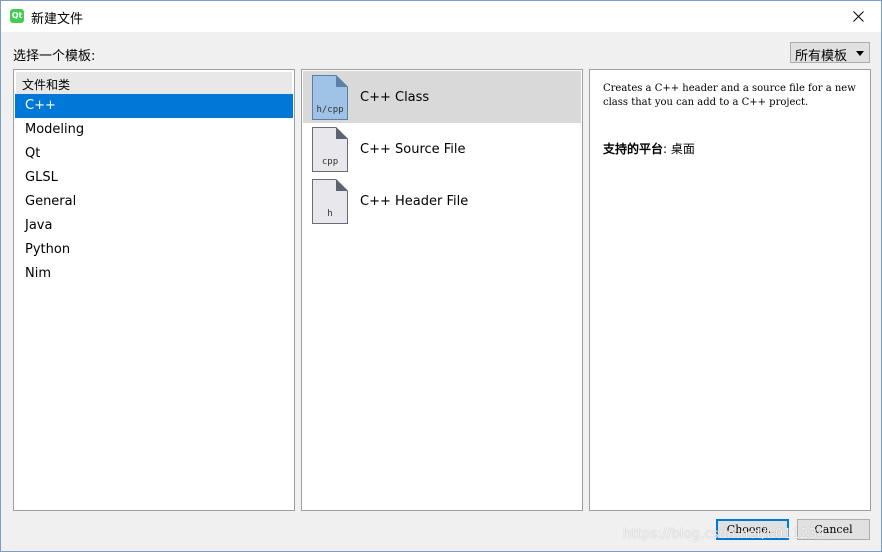 This screenshot has height=552, width=882. What do you see at coordinates (395, 97) in the screenshot?
I see `template-label-cpp-class: C++ Class` at bounding box center [395, 97].